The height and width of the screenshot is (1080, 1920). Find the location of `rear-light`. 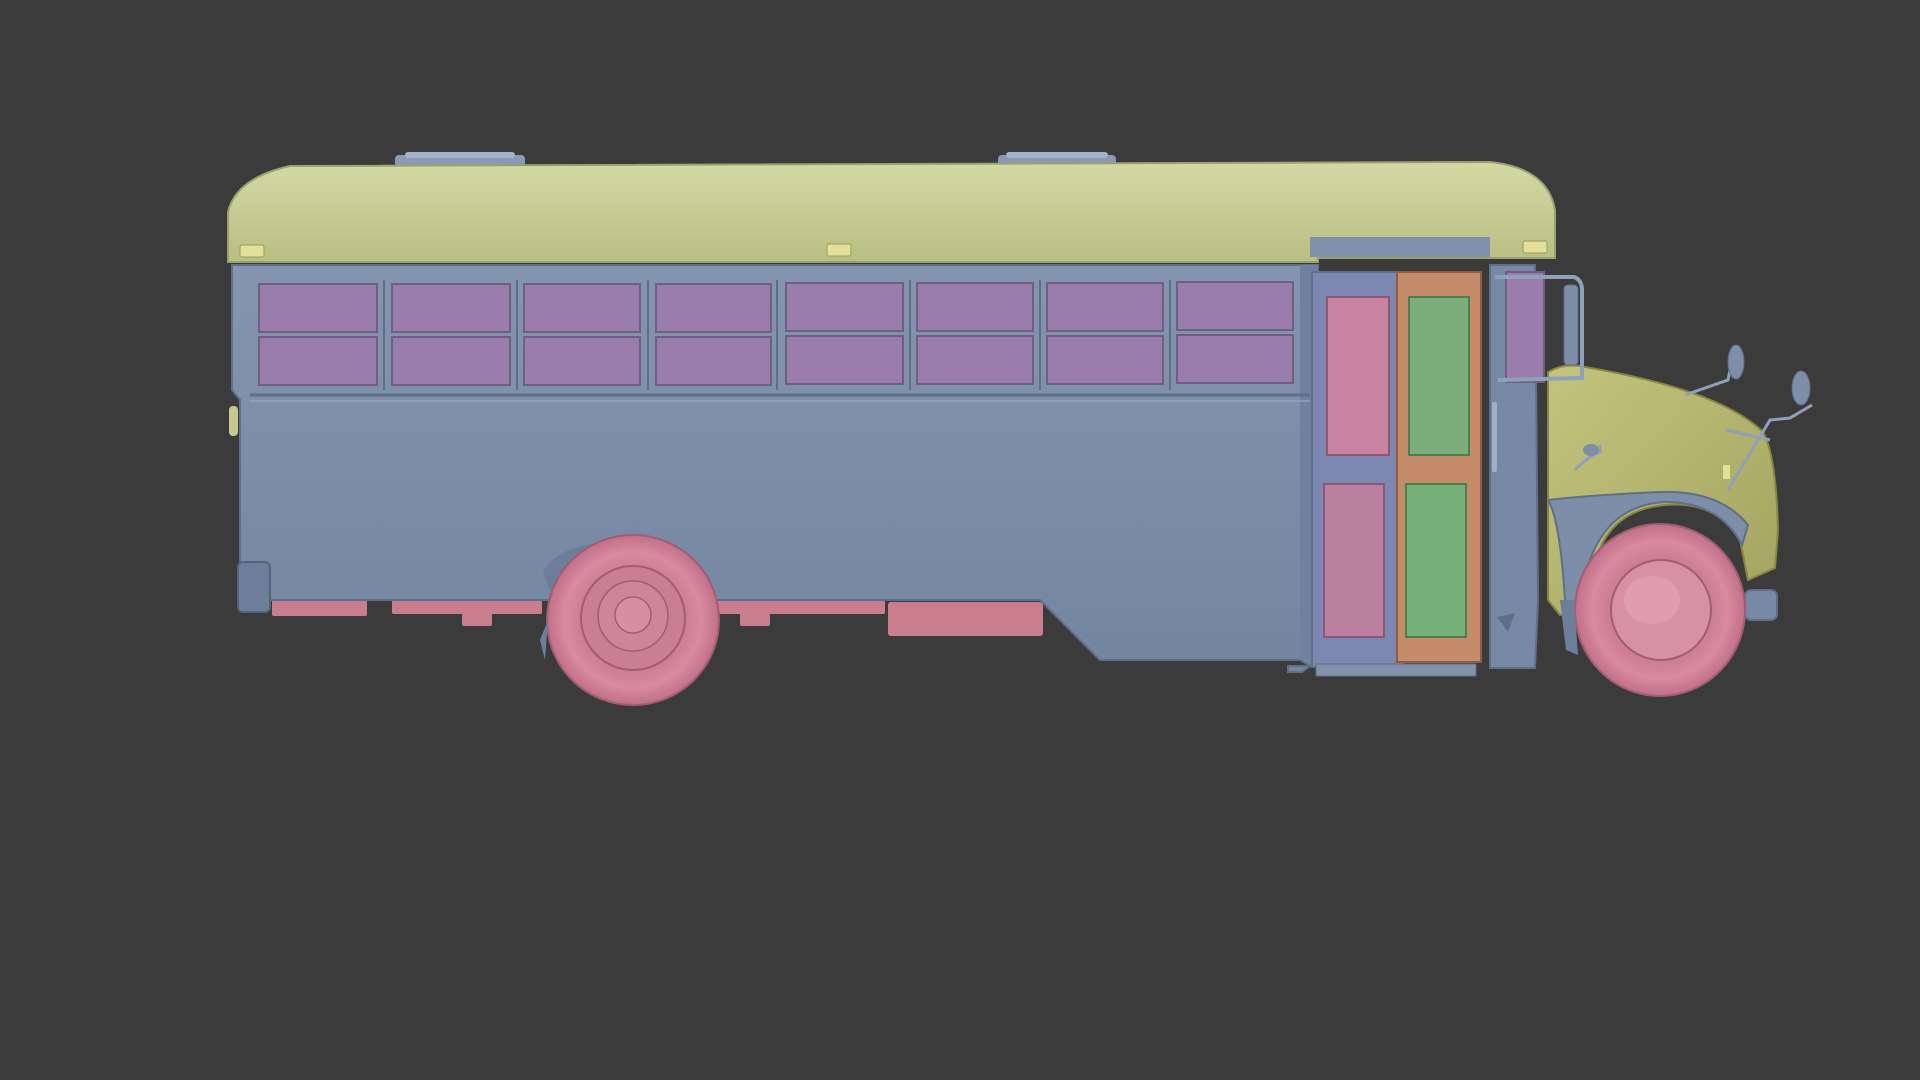

rear-light is located at coordinates (233, 421).